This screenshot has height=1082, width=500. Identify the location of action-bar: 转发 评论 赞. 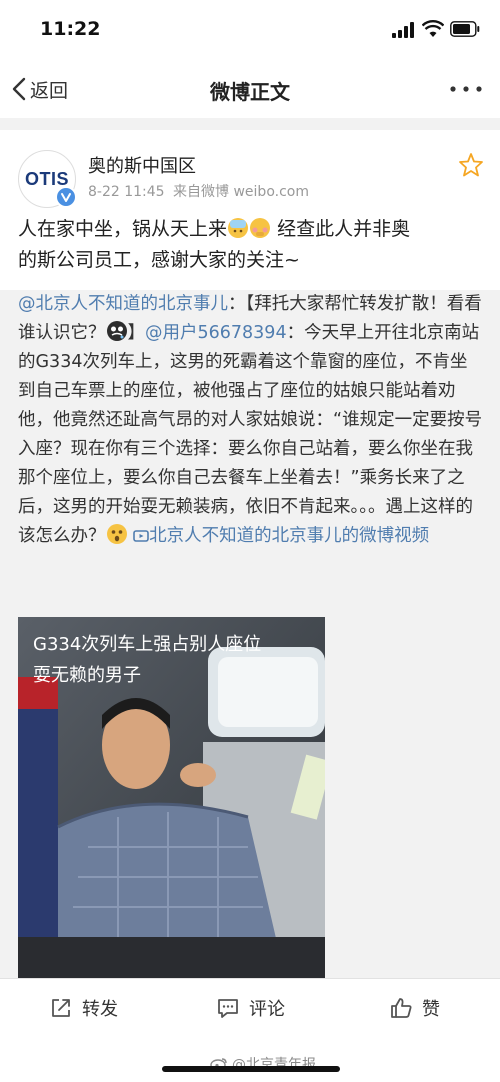
(250, 1008).